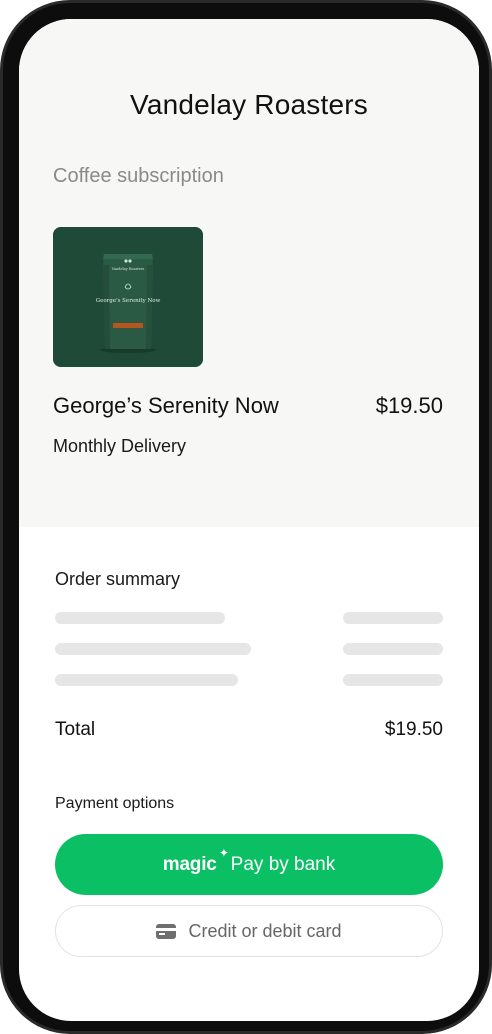 The image size is (492, 1034). I want to click on product-name: George’s Serenity Now, so click(166, 405).